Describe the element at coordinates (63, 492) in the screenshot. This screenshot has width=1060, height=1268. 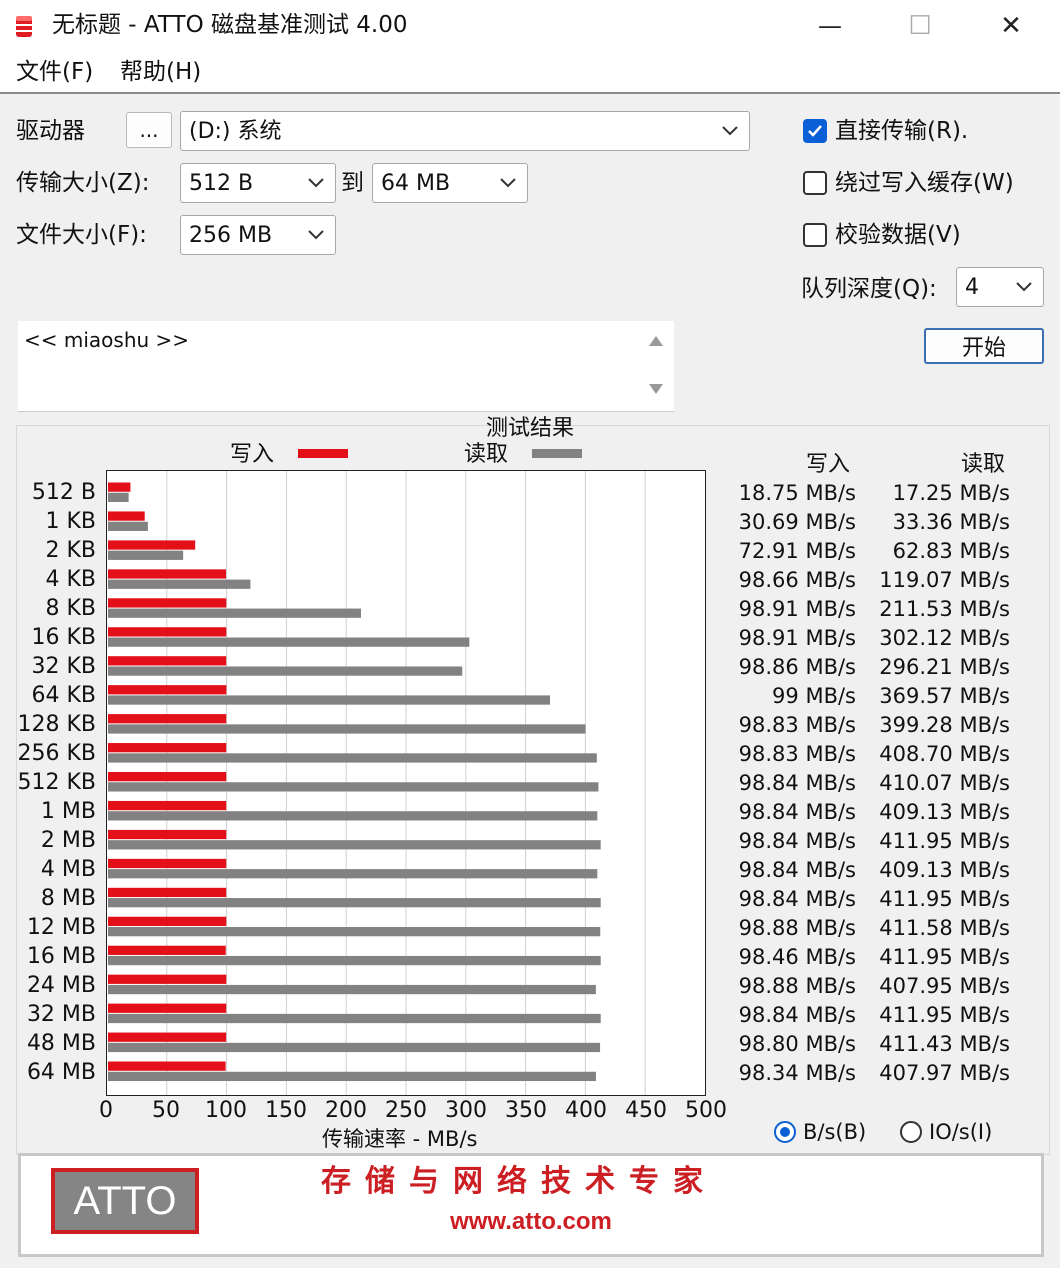
I see `y-tick-label: 512 B` at that location.